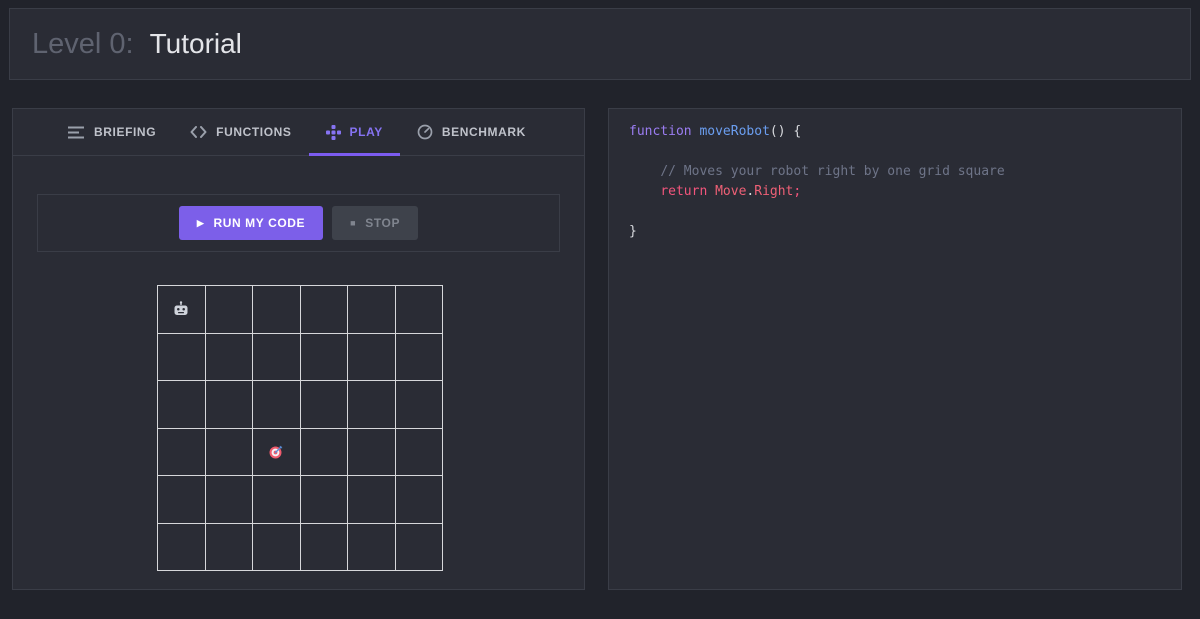  What do you see at coordinates (895, 132) in the screenshot?
I see `code-line: function moveRobot() {` at bounding box center [895, 132].